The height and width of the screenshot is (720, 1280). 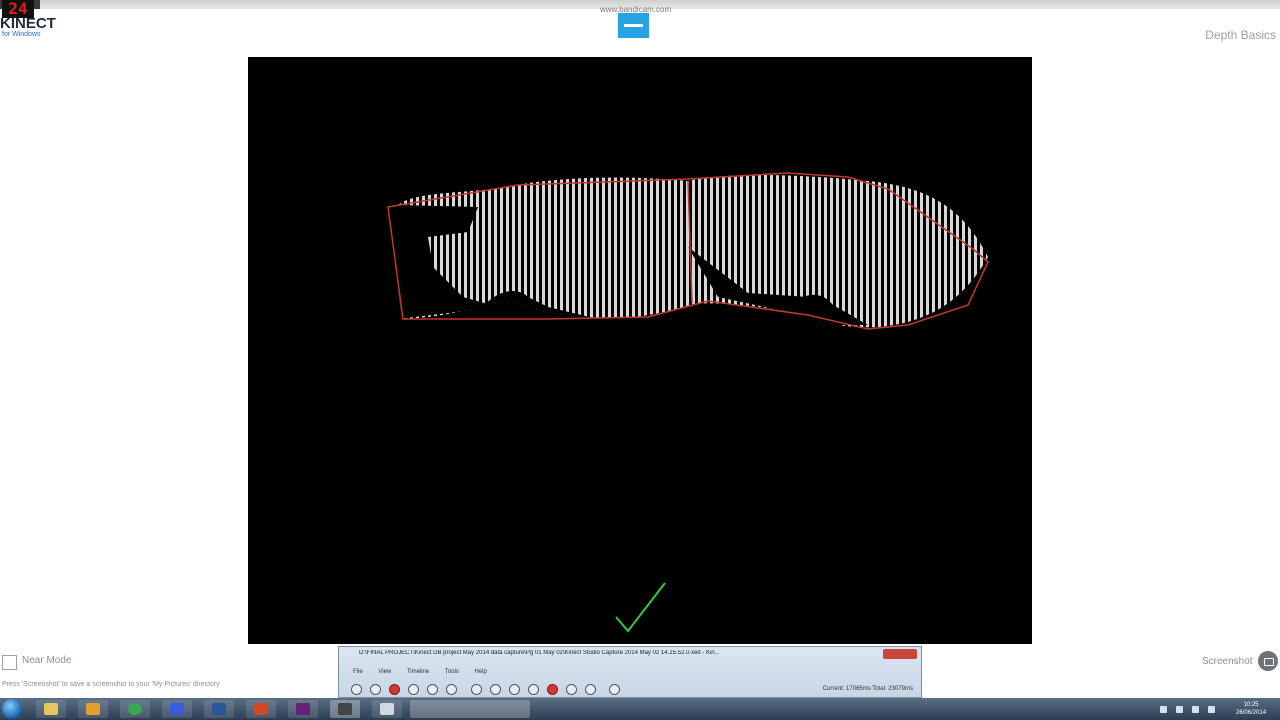 I want to click on menu-file: File, so click(x=358, y=672).